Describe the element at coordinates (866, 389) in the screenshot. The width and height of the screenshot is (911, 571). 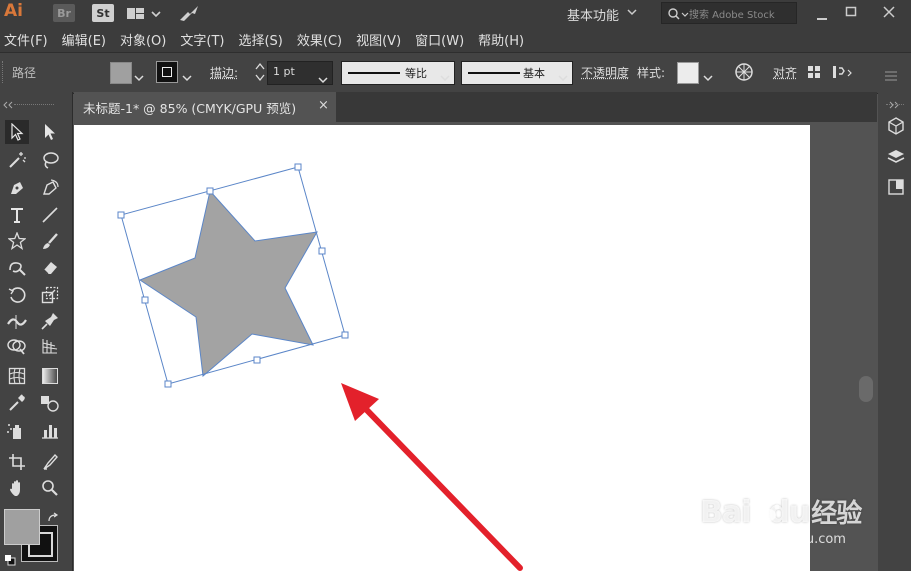
I see `scrollbar-thumb` at that location.